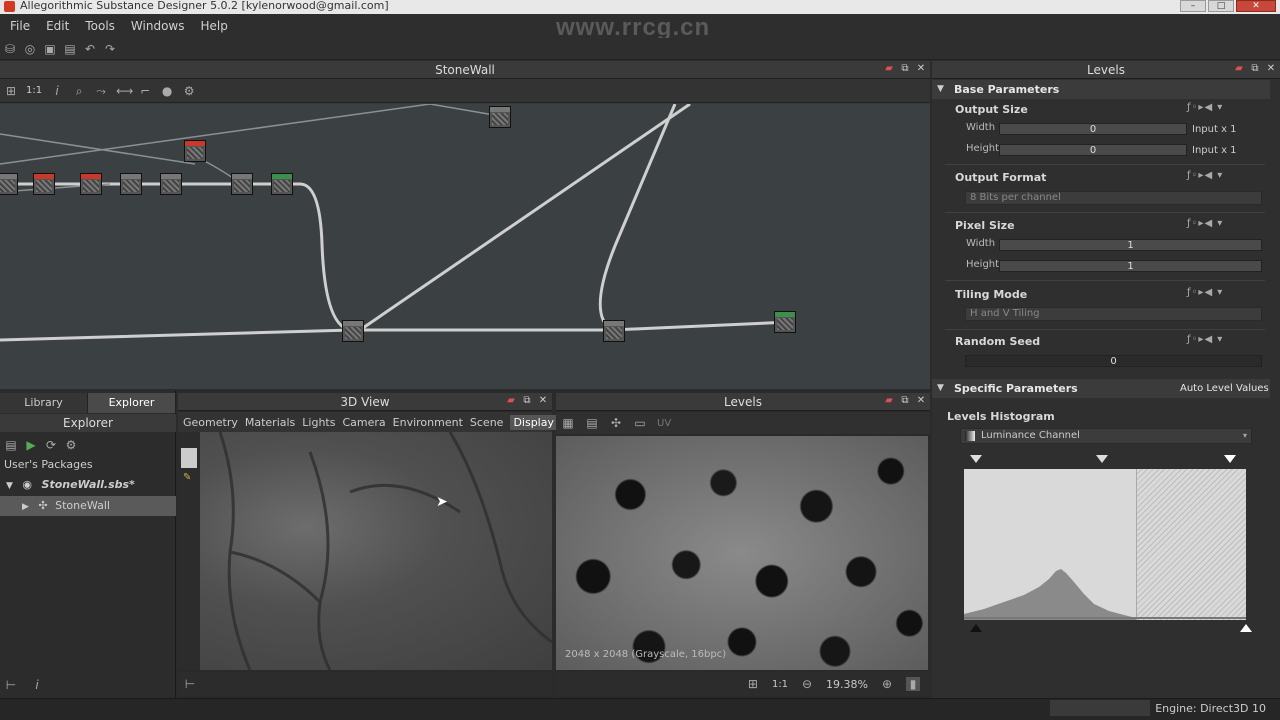 The height and width of the screenshot is (720, 1280). What do you see at coordinates (976, 628) in the screenshot?
I see `output-low-marker` at bounding box center [976, 628].